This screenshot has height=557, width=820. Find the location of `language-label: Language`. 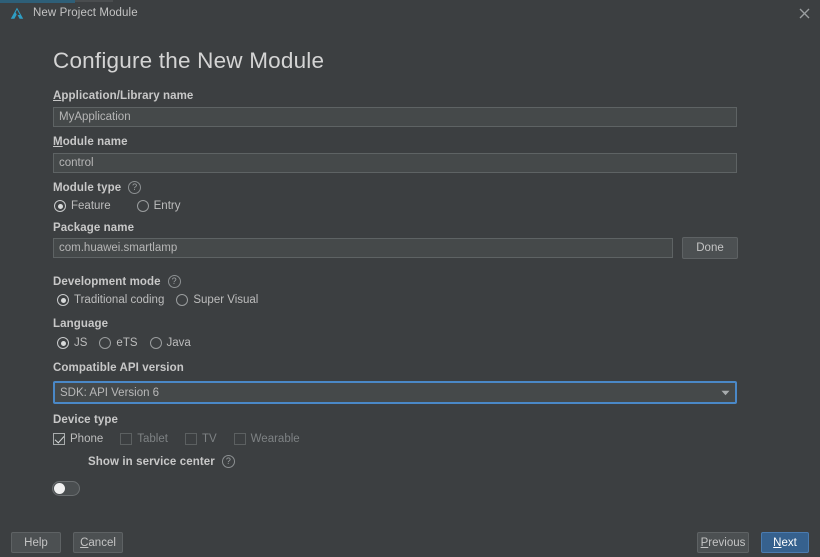

language-label: Language is located at coordinates (81, 324).